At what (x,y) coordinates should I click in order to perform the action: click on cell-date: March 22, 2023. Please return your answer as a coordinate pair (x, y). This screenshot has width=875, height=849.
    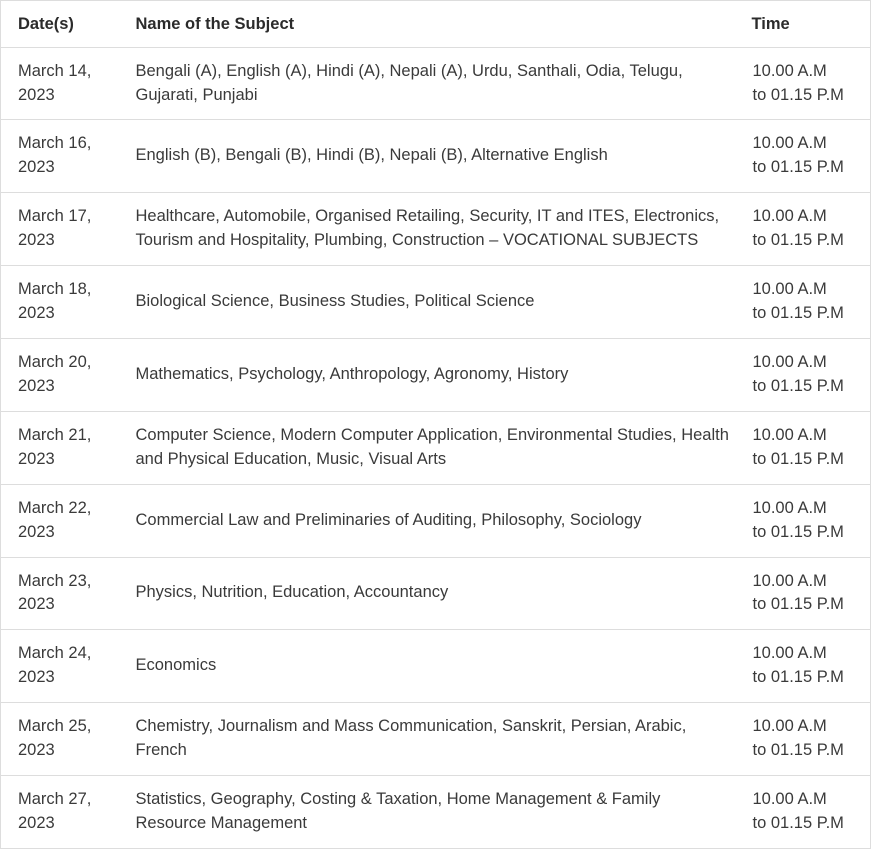
    Looking at the image, I should click on (59, 521).